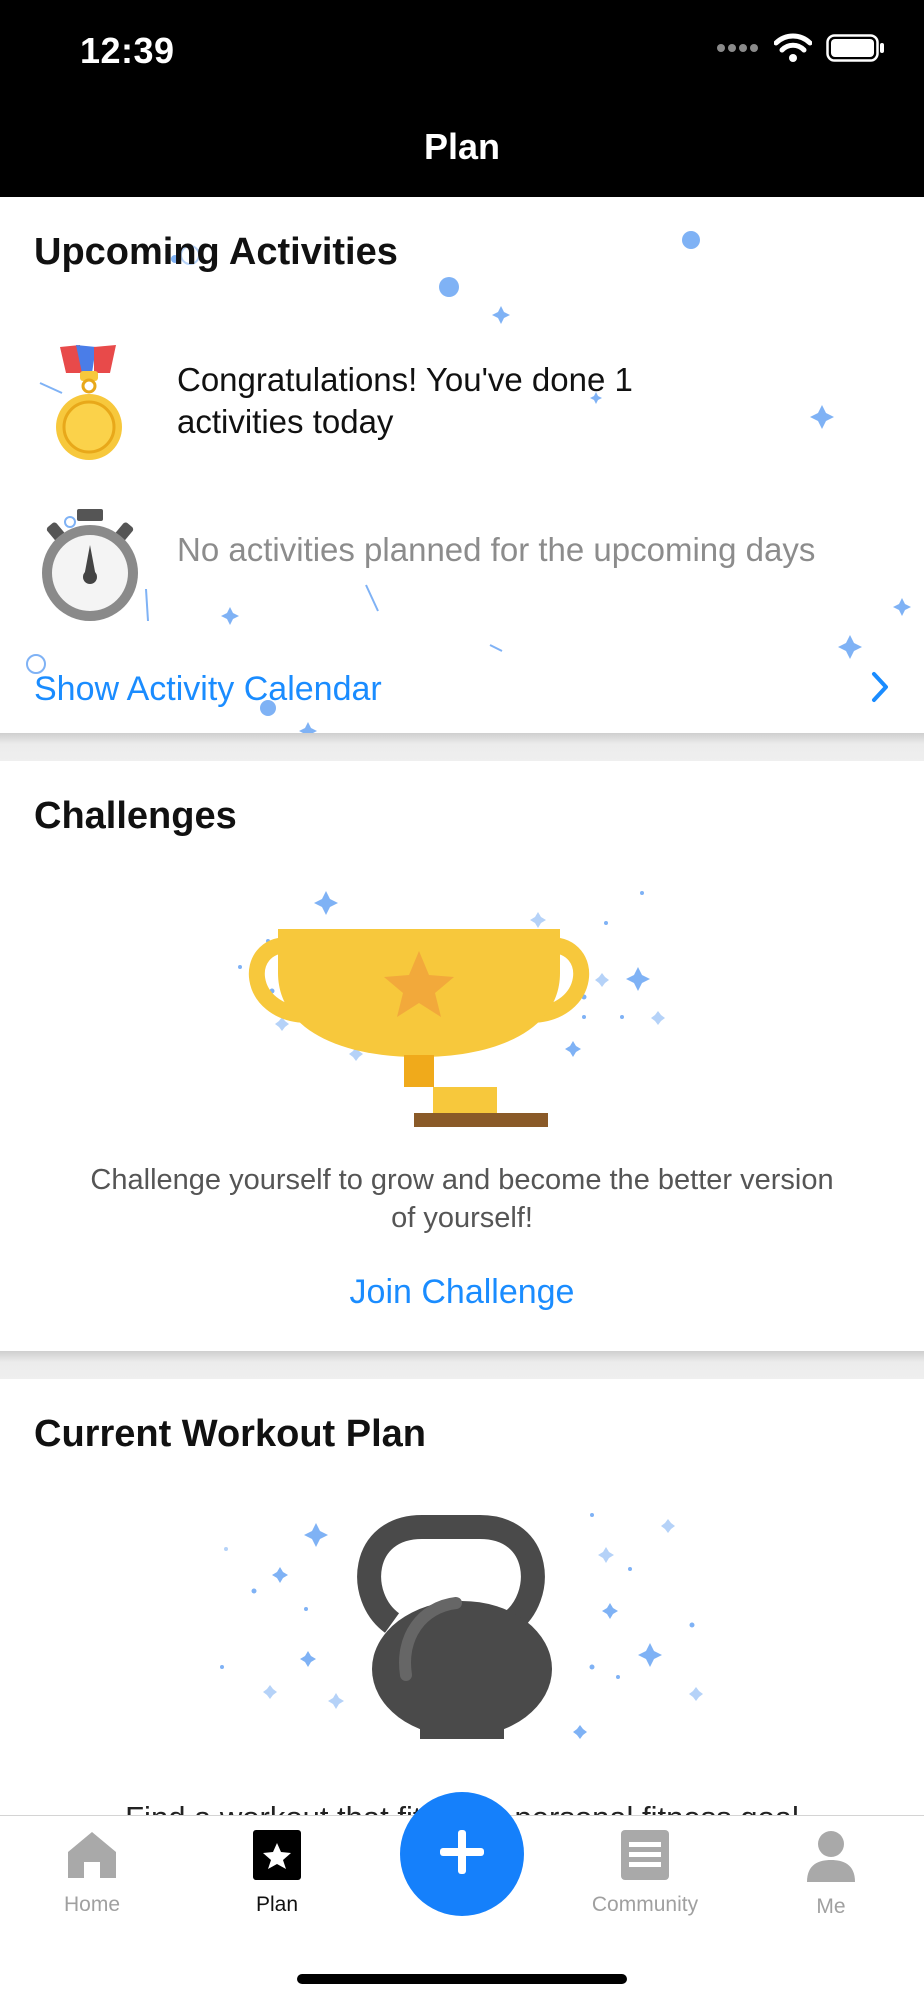 Image resolution: width=924 pixels, height=2000 pixels. What do you see at coordinates (405, 379) in the screenshot?
I see `congrats-line-1: Congratulations! You've done 1` at bounding box center [405, 379].